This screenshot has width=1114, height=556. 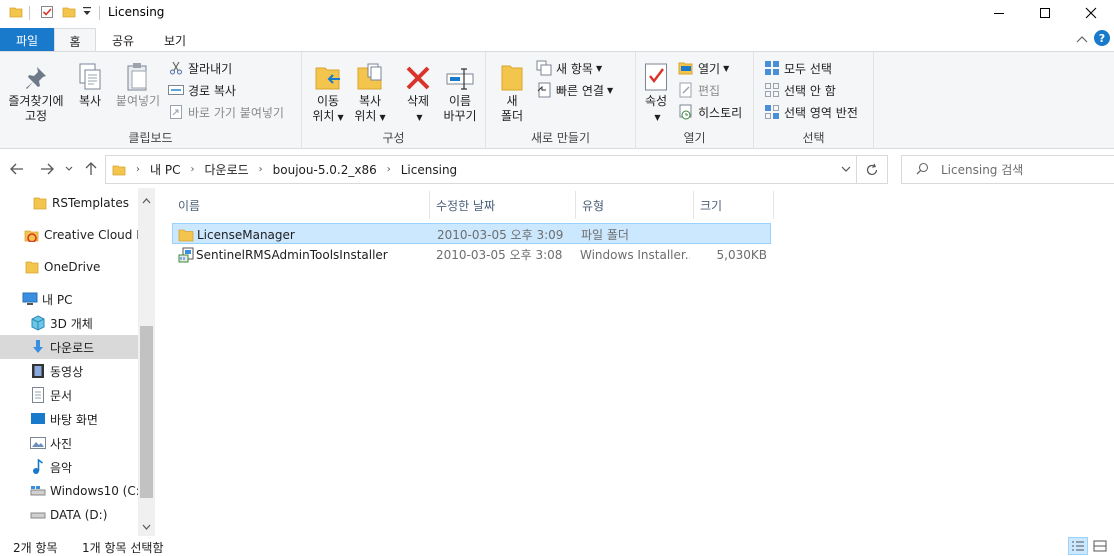 What do you see at coordinates (370, 91) in the screenshot?
I see `copy-to-button: 복사 위치 ▼` at bounding box center [370, 91].